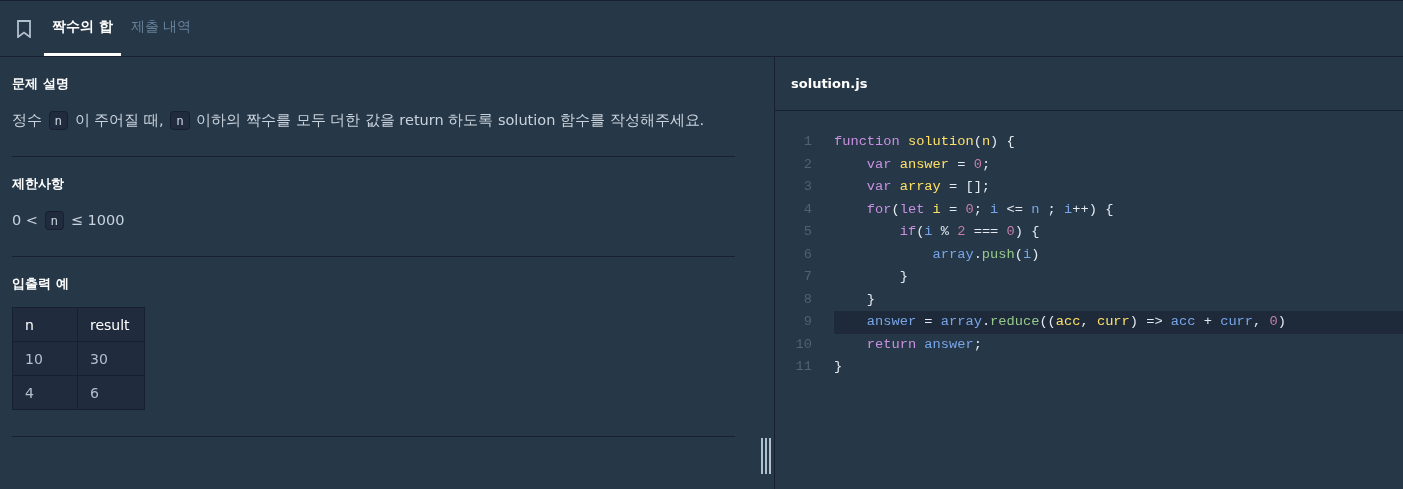 Image resolution: width=1403 pixels, height=489 pixels. Describe the element at coordinates (1075, 322) in the screenshot. I see `code-line: answer = array.reduce((acc, curr) => acc + curr, 0)` at that location.